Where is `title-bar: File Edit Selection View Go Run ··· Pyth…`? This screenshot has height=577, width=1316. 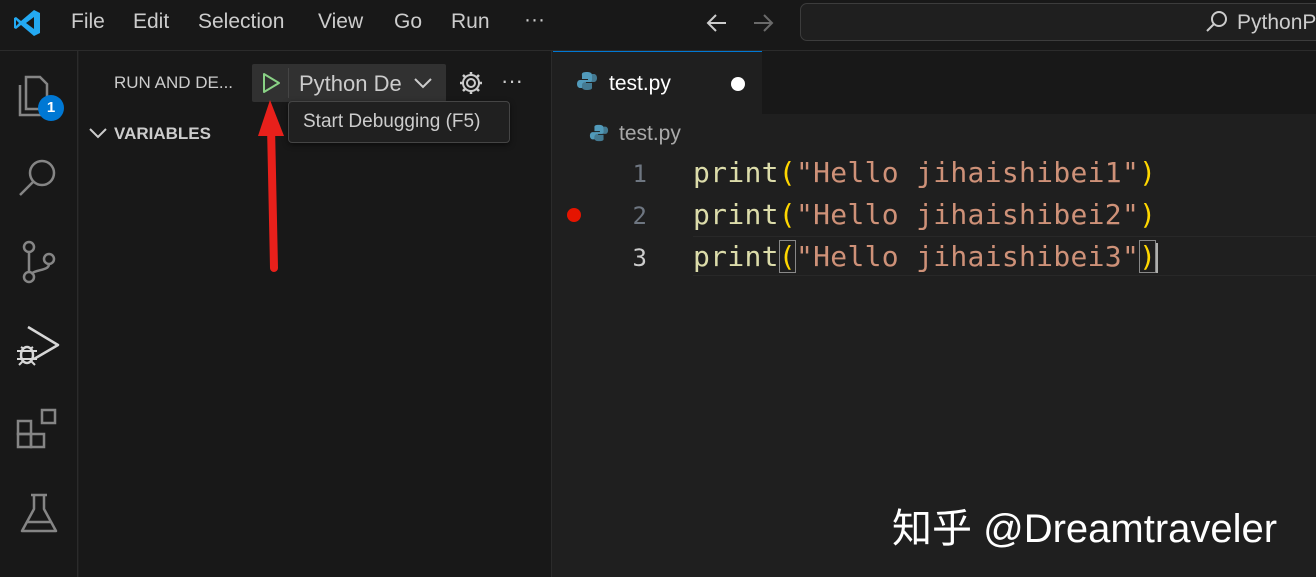 title-bar: File Edit Selection View Go Run ··· Pyth… is located at coordinates (658, 25).